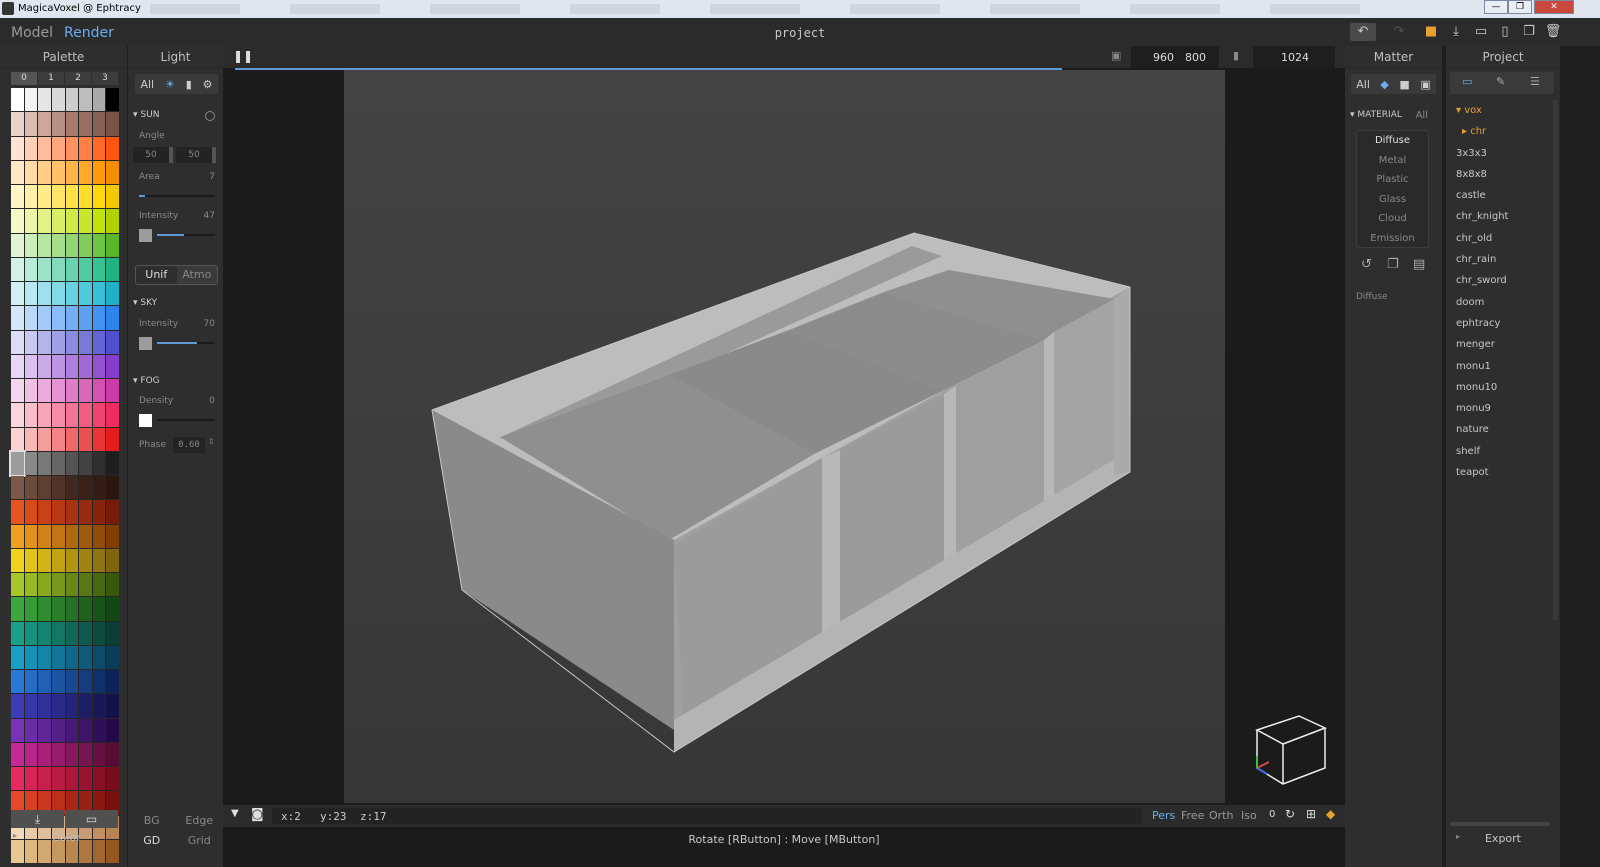 Image resolution: width=1600 pixels, height=867 pixels. What do you see at coordinates (1500, 131) in the screenshot?
I see `folder-chr: ▸ chr` at bounding box center [1500, 131].